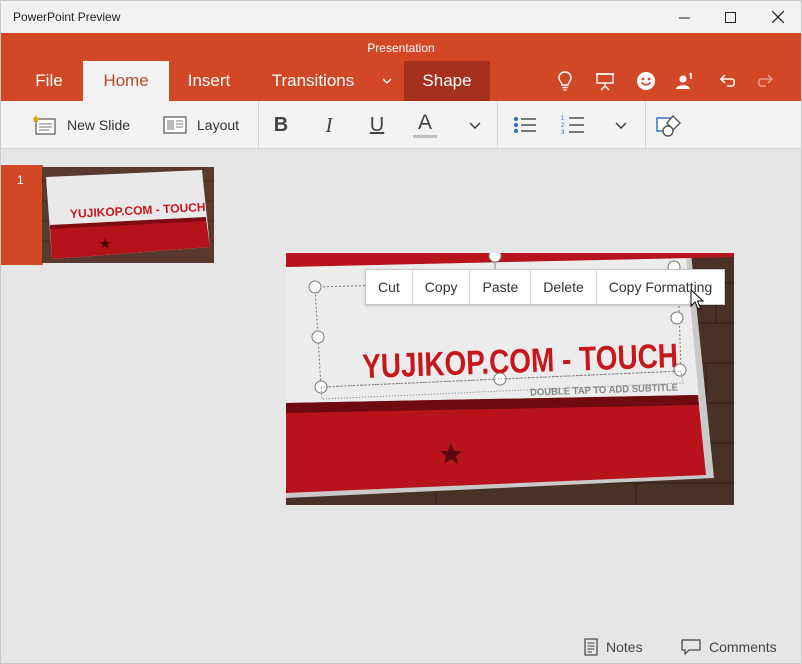 The image size is (802, 664). I want to click on minimize-icon, so click(684, 17).